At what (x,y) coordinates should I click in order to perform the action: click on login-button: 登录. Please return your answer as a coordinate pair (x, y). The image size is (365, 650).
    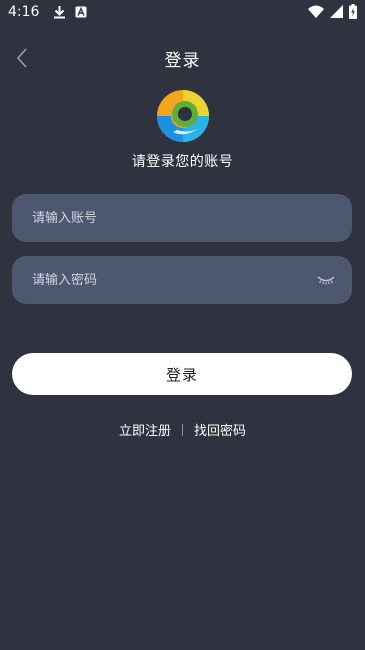
    Looking at the image, I should click on (182, 374).